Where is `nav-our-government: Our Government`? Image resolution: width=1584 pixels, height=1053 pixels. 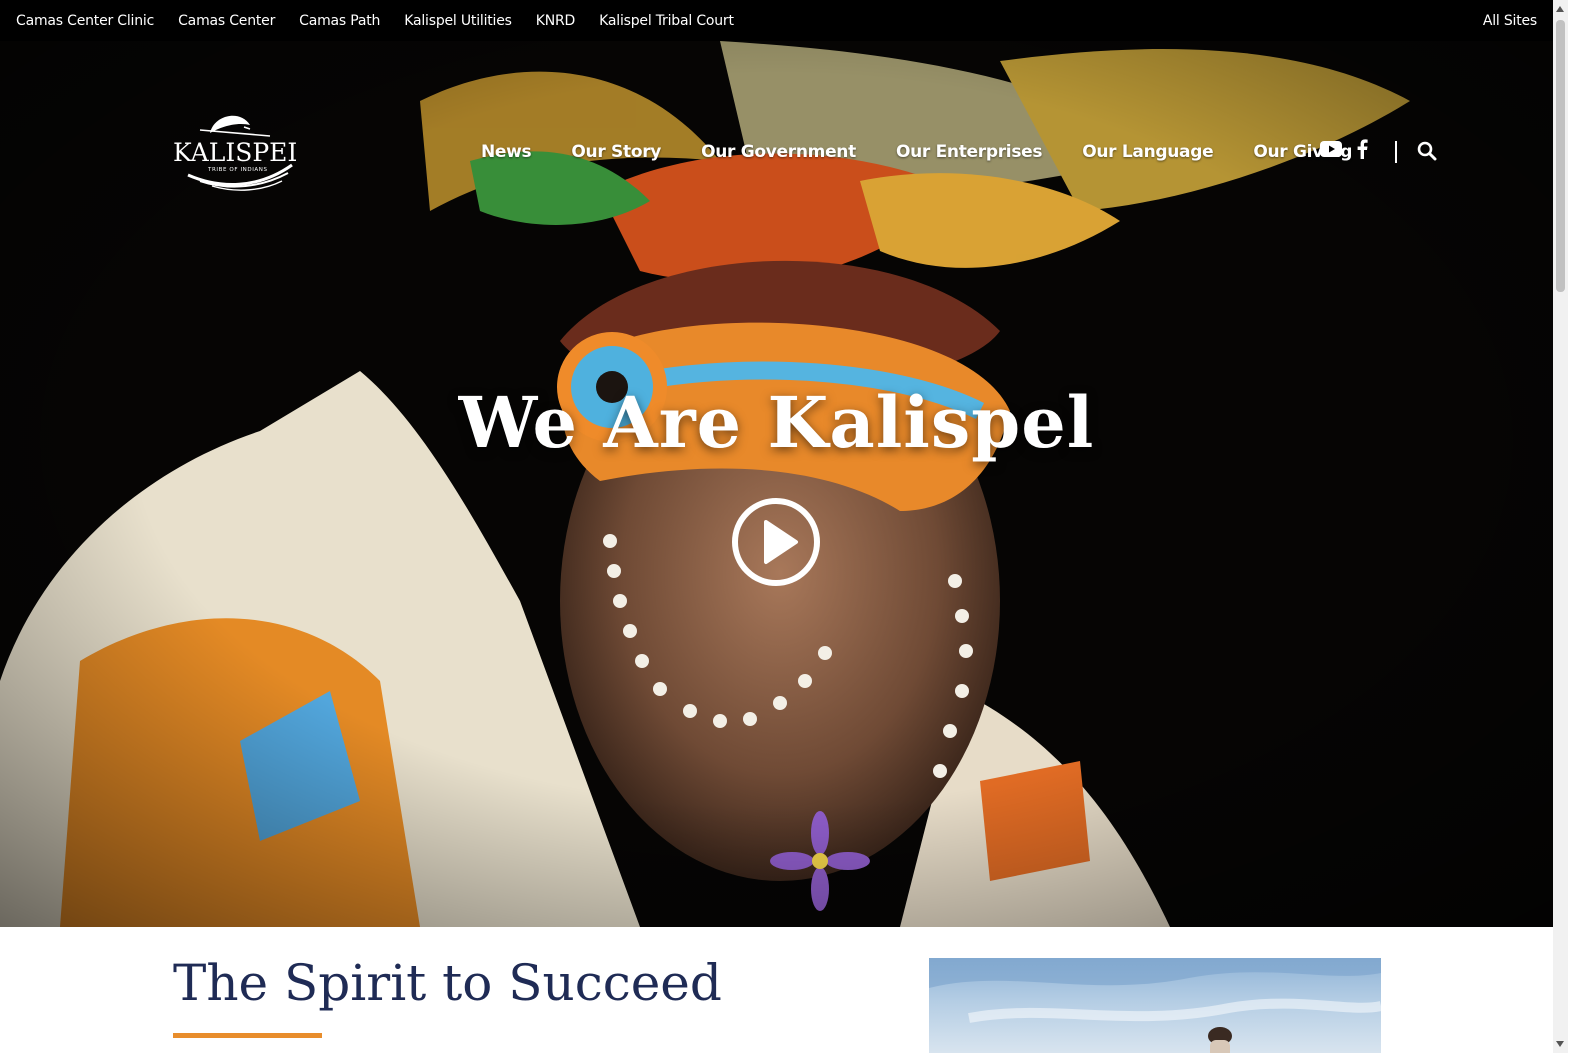
nav-our-government: Our Government is located at coordinates (778, 152).